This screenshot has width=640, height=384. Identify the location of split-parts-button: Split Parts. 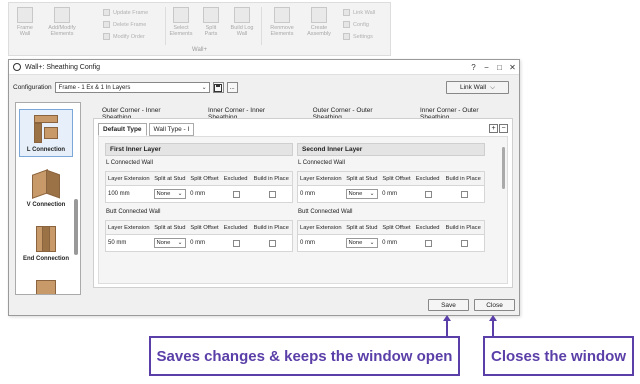
(211, 22).